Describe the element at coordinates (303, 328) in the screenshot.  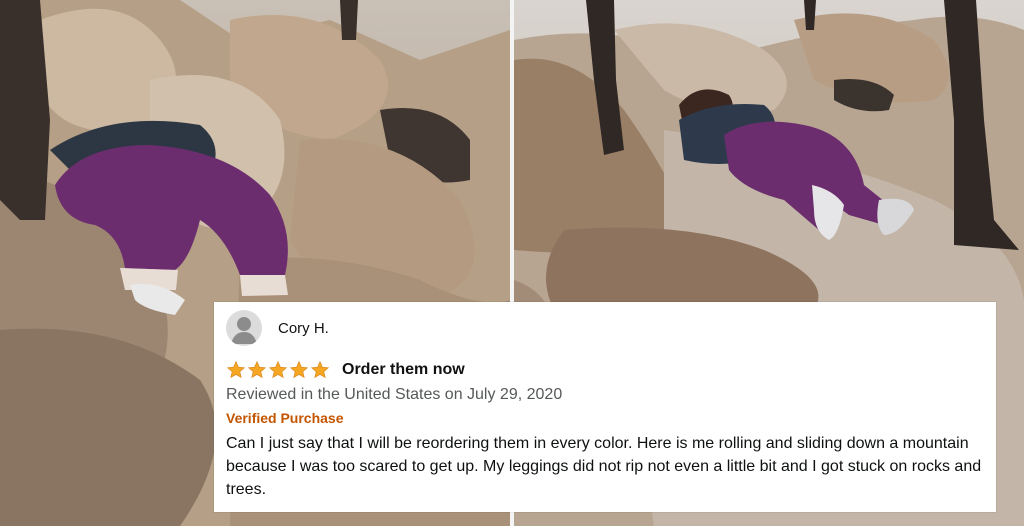
I see `reviewer-name: Cory H.` at that location.